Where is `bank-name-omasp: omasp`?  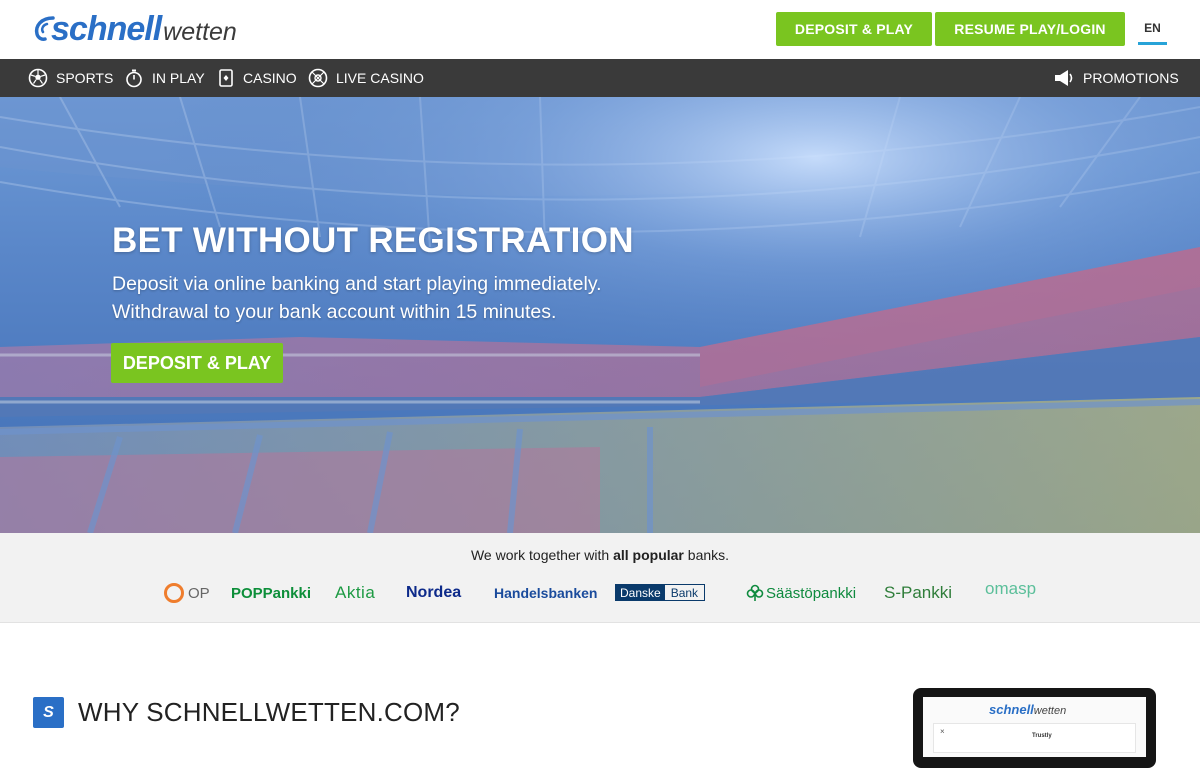
bank-name-omasp: omasp is located at coordinates (1011, 588).